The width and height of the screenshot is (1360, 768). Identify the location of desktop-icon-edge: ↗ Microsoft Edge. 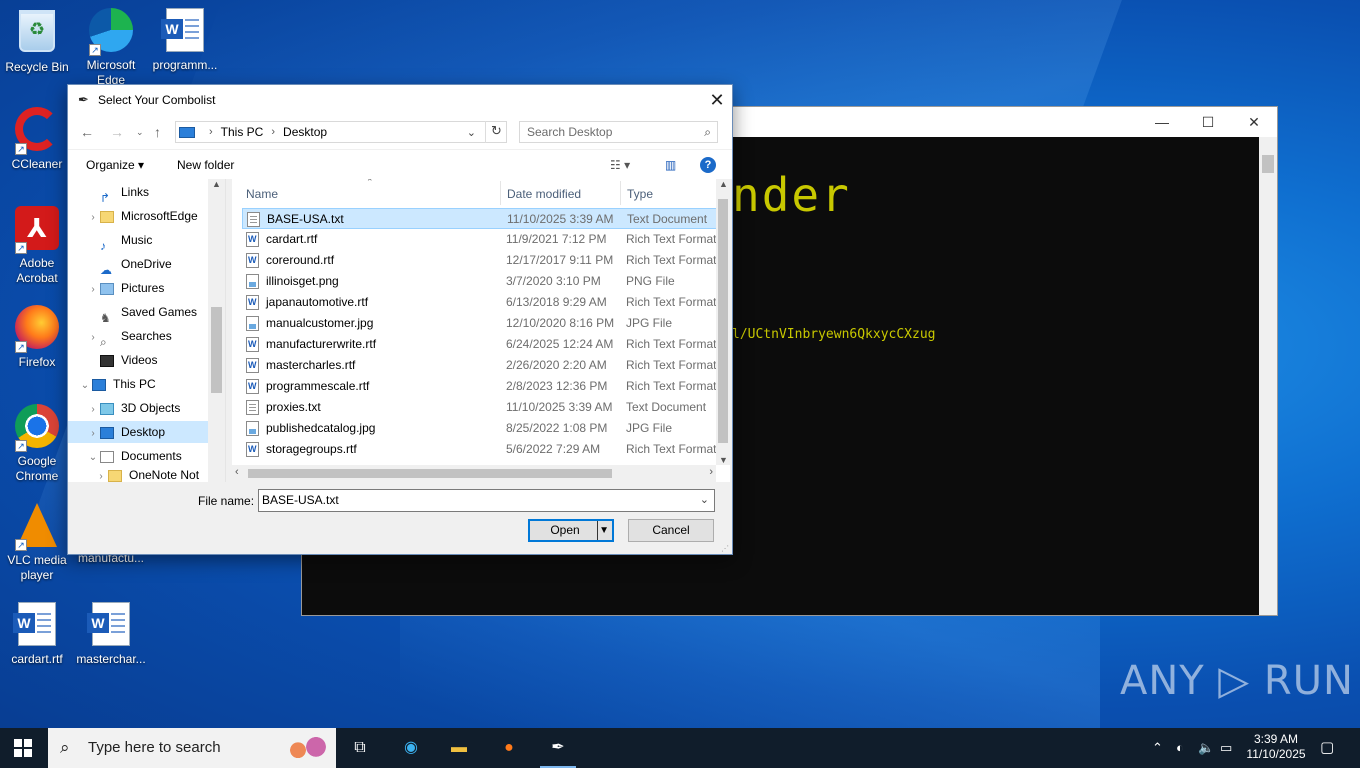
(111, 47).